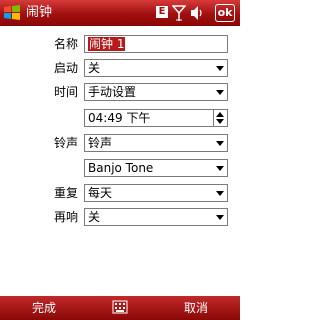  I want to click on enabled-label: 启动, so click(65, 68).